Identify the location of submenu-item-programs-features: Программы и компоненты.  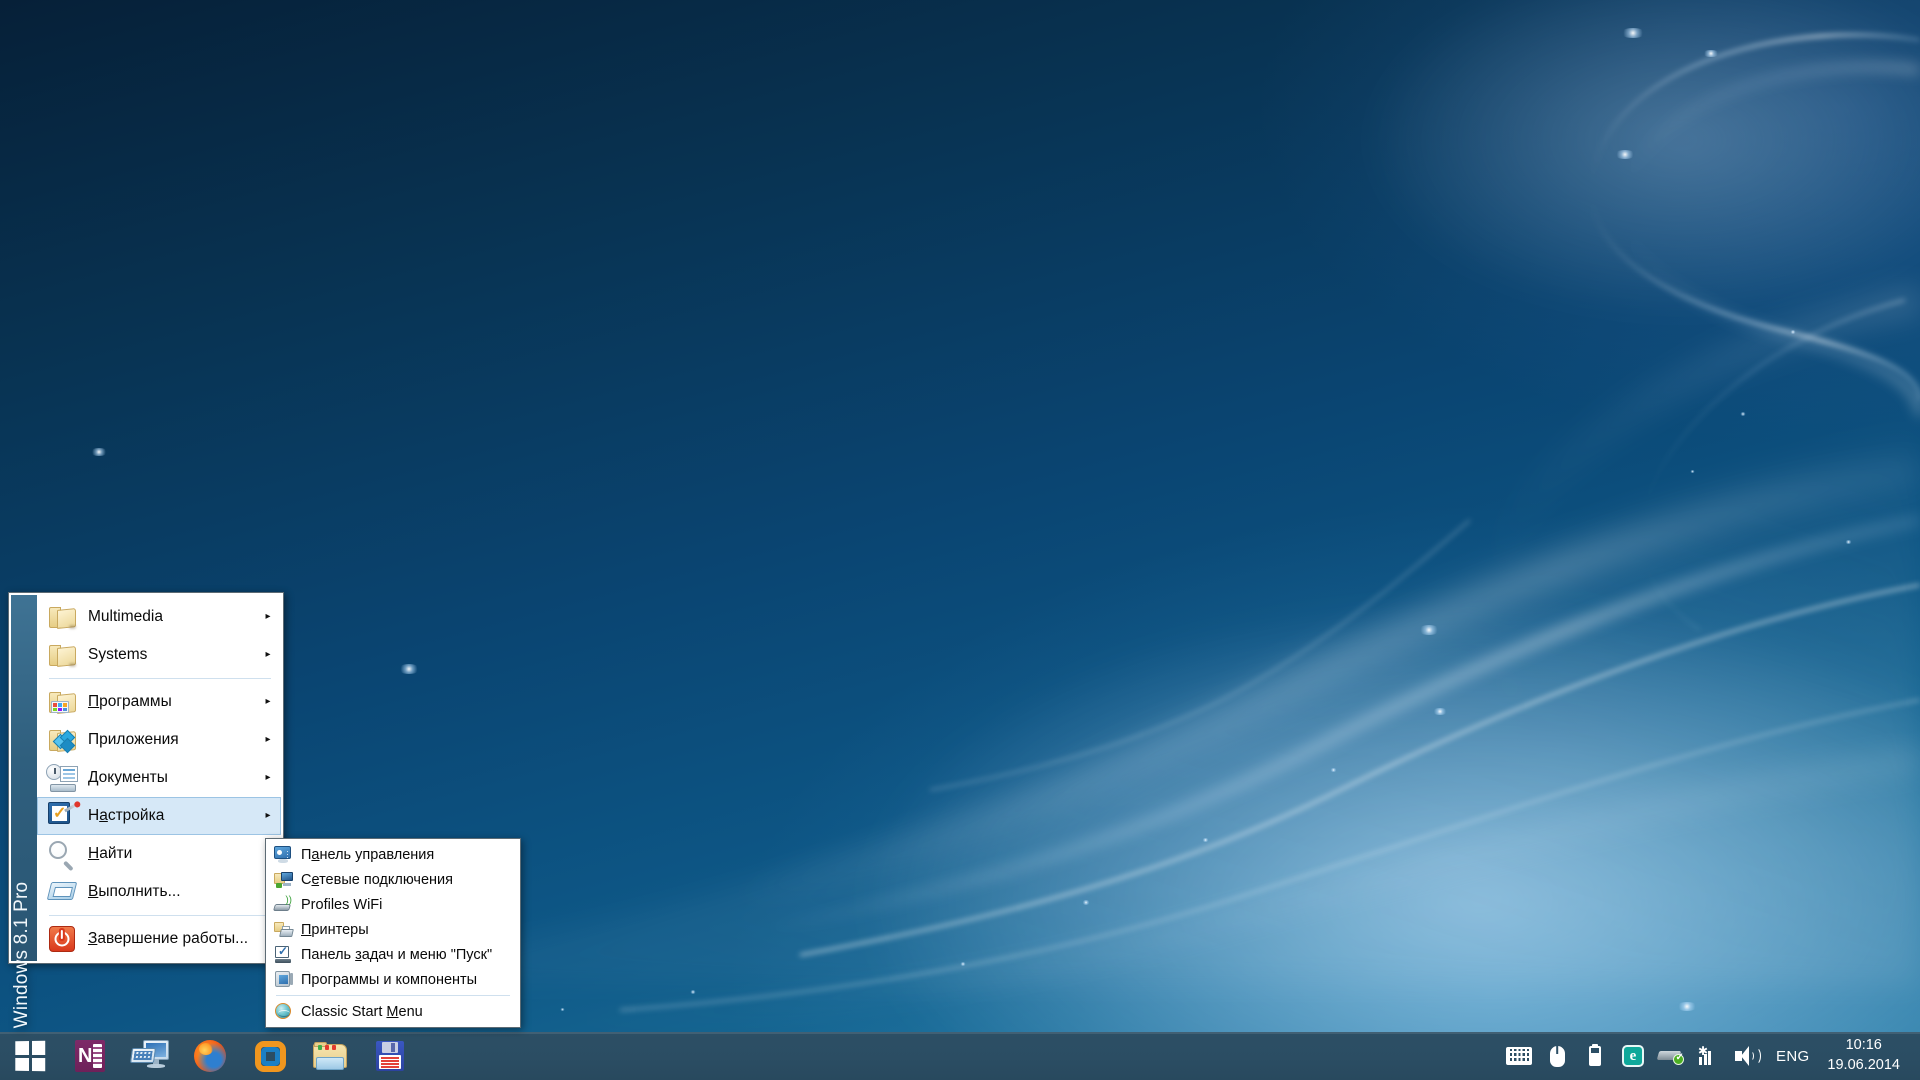
(393, 979).